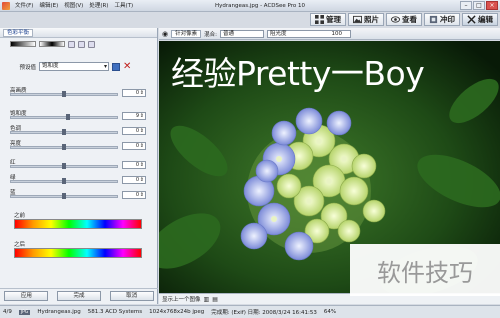  I want to click on mode-edit-button: 编辑, so click(480, 19).